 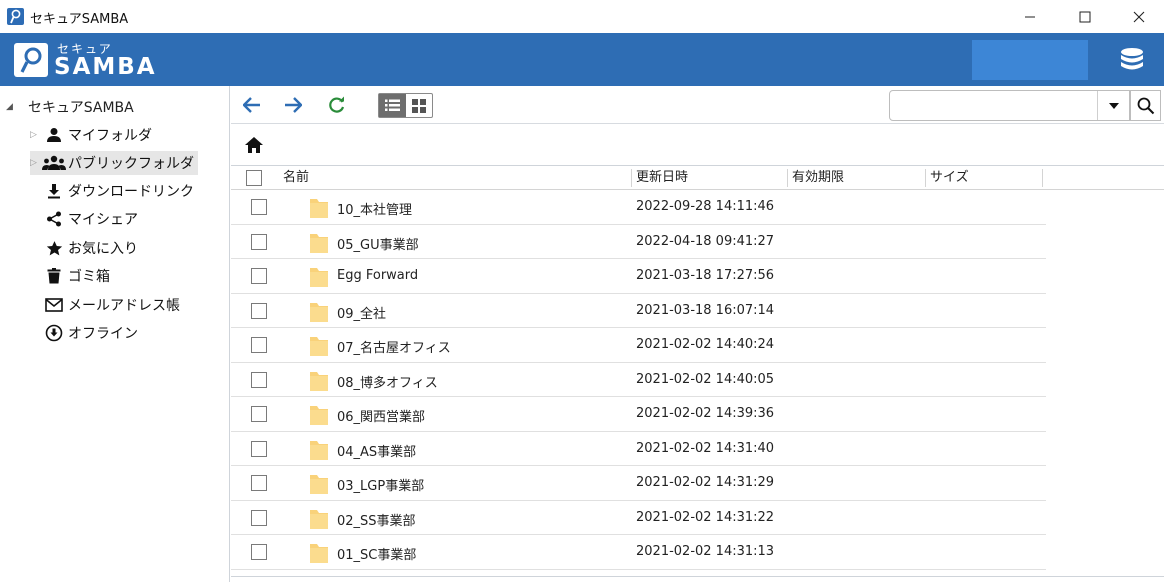 What do you see at coordinates (1113, 105) in the screenshot?
I see `search-dropdown-button` at bounding box center [1113, 105].